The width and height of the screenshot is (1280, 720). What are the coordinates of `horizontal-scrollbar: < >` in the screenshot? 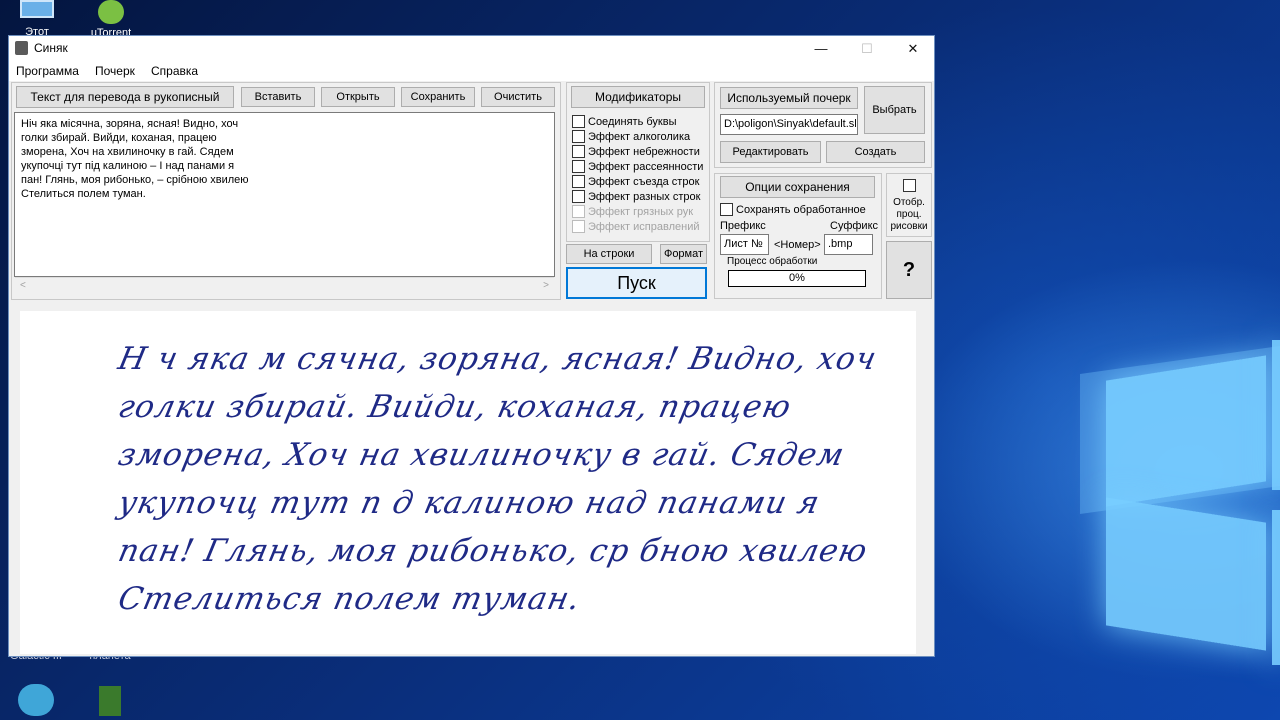 It's located at (284, 285).